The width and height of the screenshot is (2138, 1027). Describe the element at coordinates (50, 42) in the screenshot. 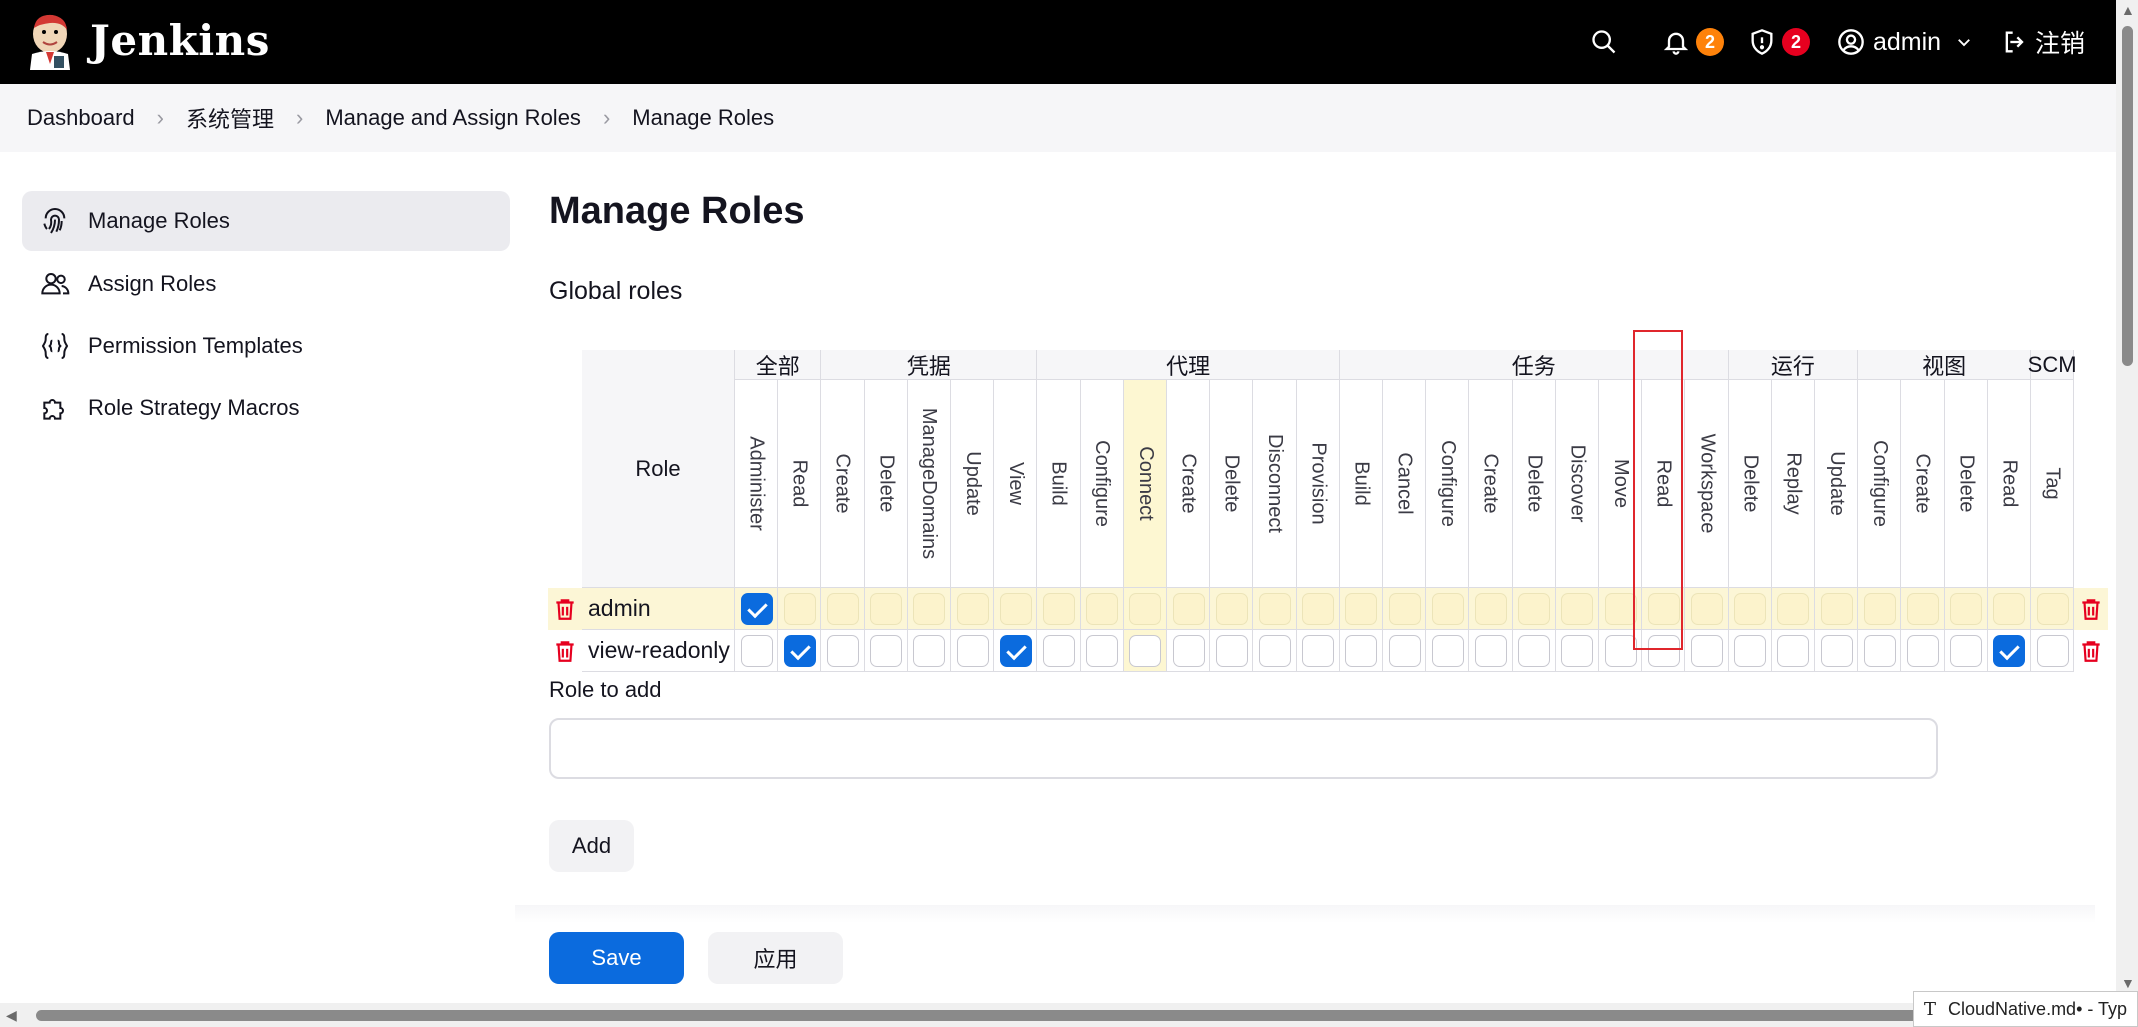

I see `jenkins-logo-icon` at that location.